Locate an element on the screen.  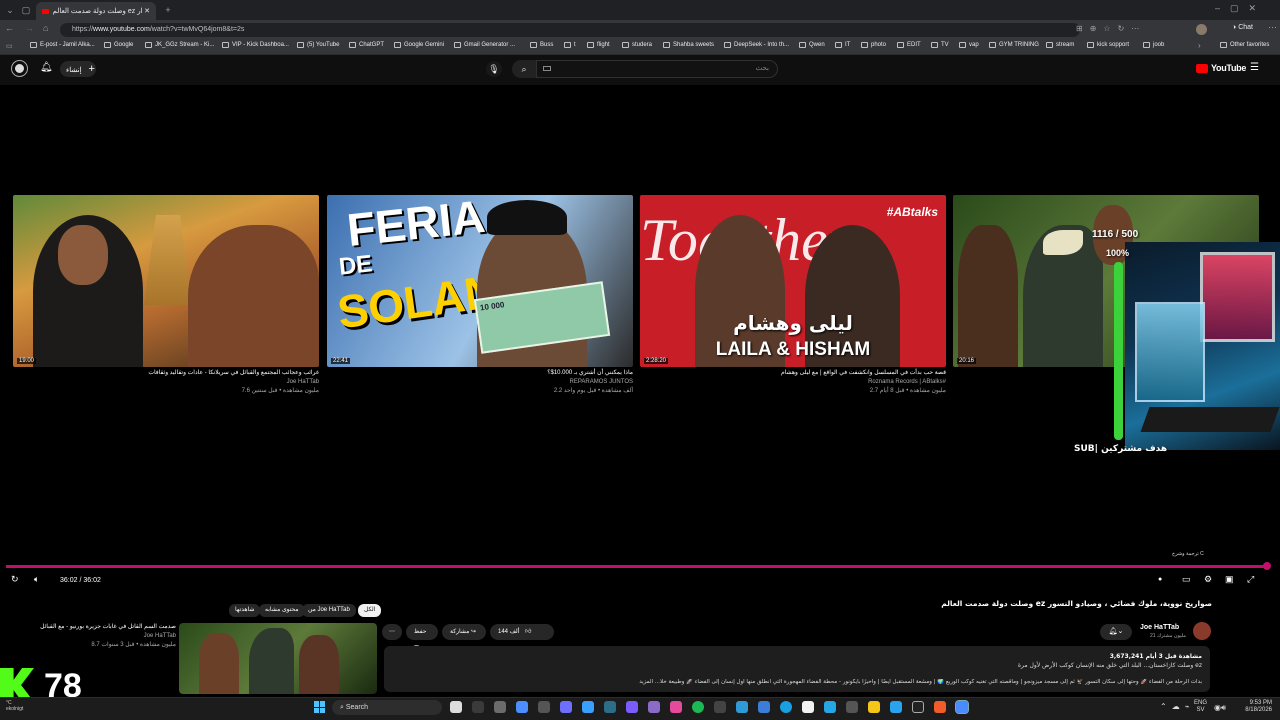
bookmark-item: TV is located at coordinates (940, 45).